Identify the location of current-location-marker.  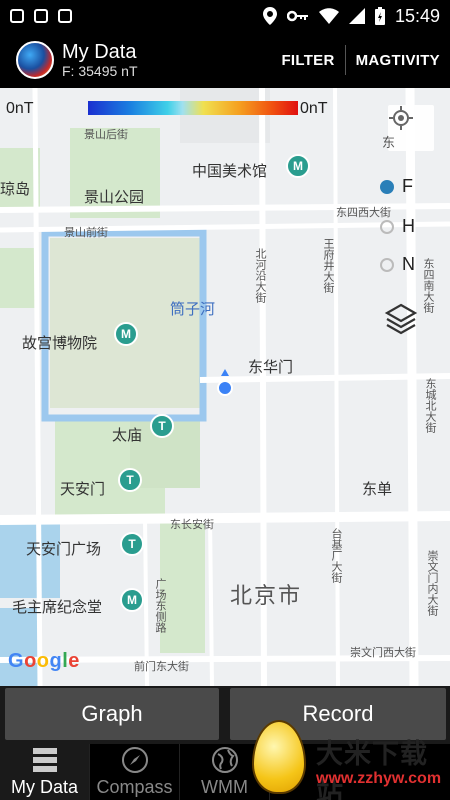
(225, 388).